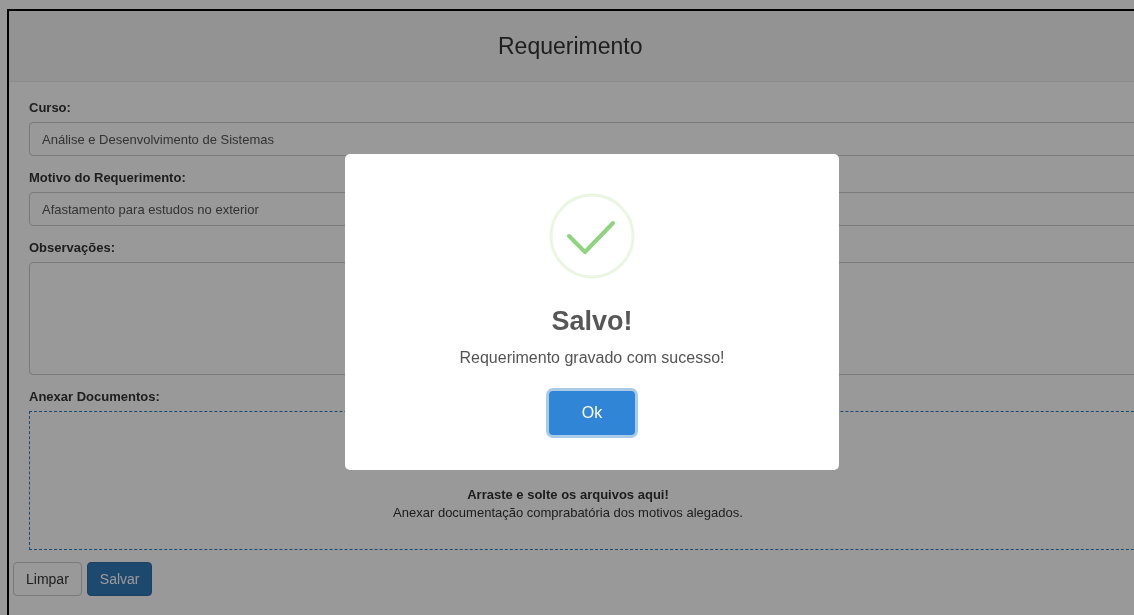  What do you see at coordinates (592, 413) in the screenshot?
I see `ok-button: Ok` at bounding box center [592, 413].